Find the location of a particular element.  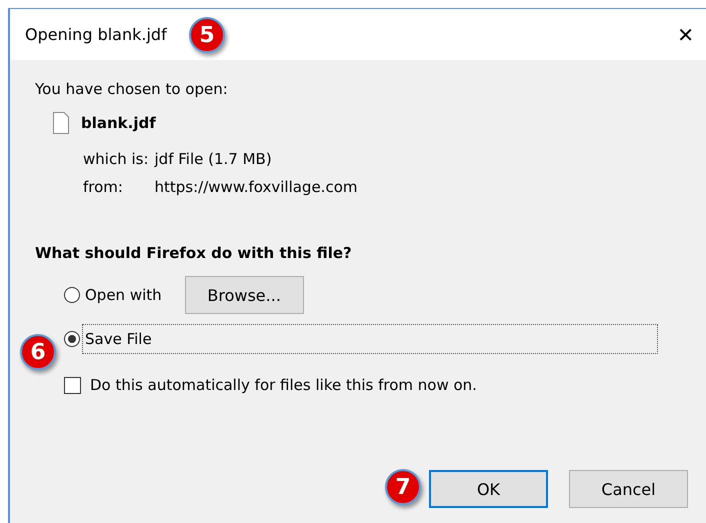

ok-button: OK is located at coordinates (488, 489).